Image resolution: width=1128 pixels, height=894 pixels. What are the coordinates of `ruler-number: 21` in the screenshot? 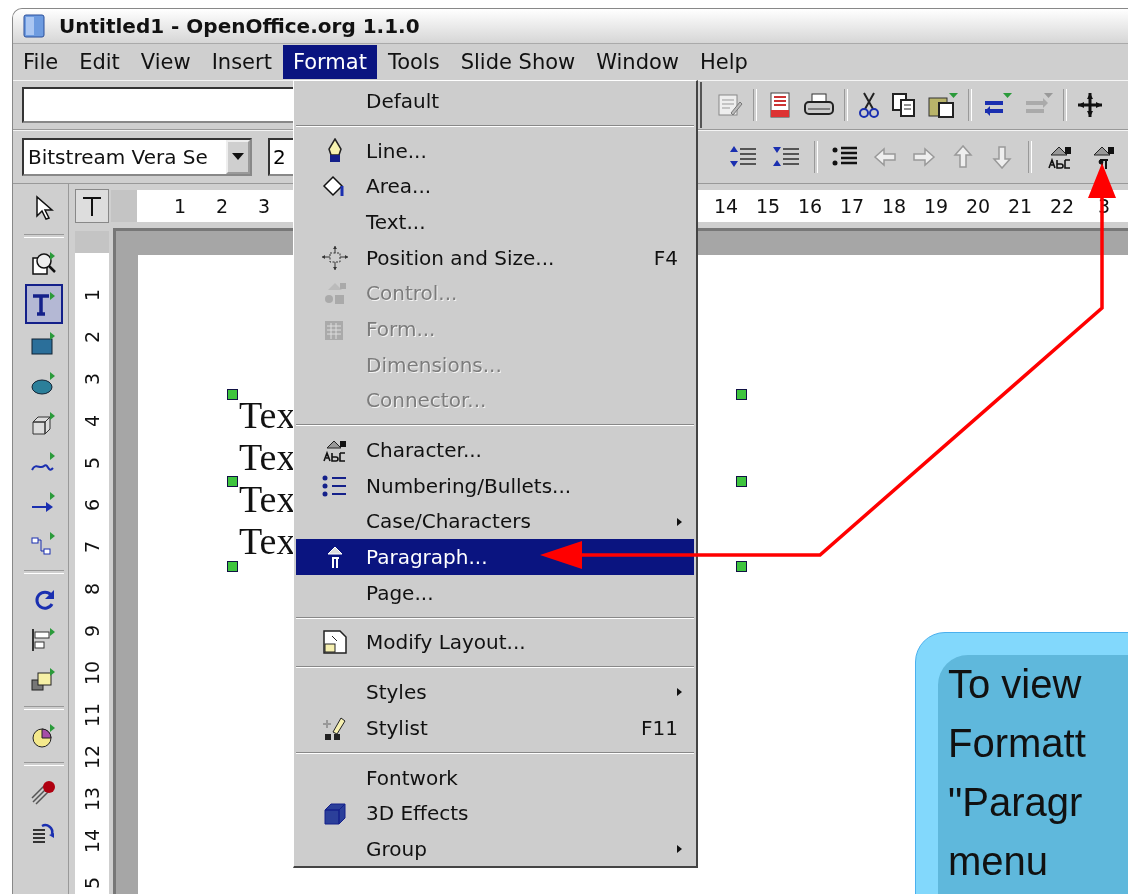 It's located at (1020, 206).